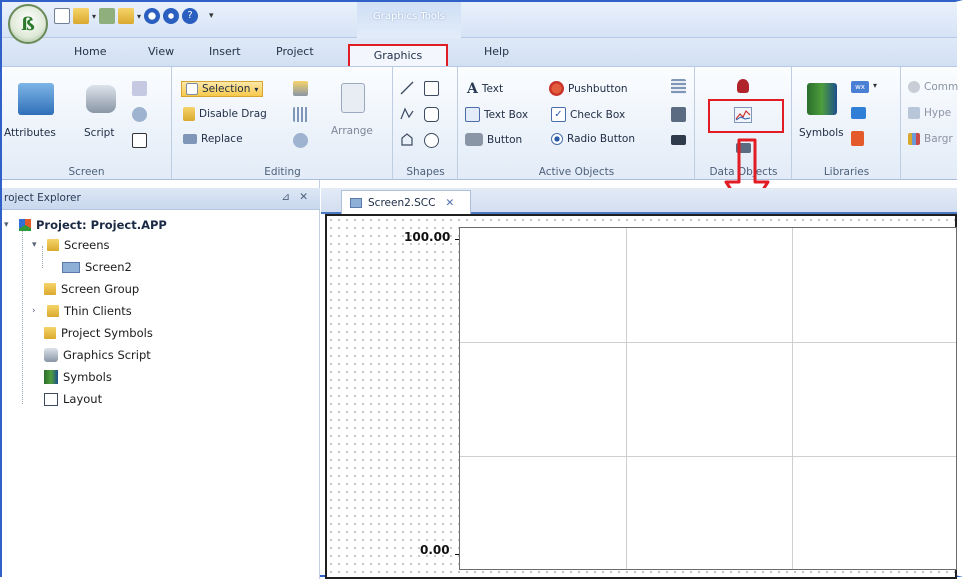 Image resolution: width=963 pixels, height=579 pixels. What do you see at coordinates (171, 16) in the screenshot?
I see `stop-icon` at bounding box center [171, 16].